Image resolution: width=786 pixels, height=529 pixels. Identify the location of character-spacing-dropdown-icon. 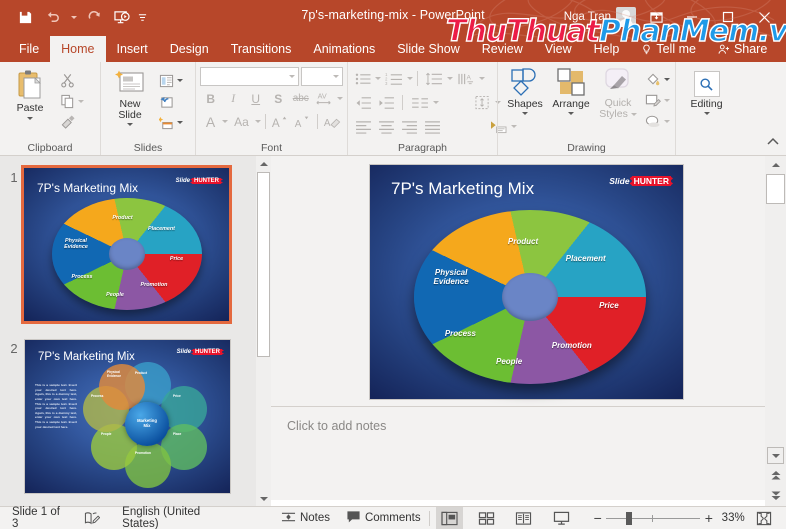
(339, 98).